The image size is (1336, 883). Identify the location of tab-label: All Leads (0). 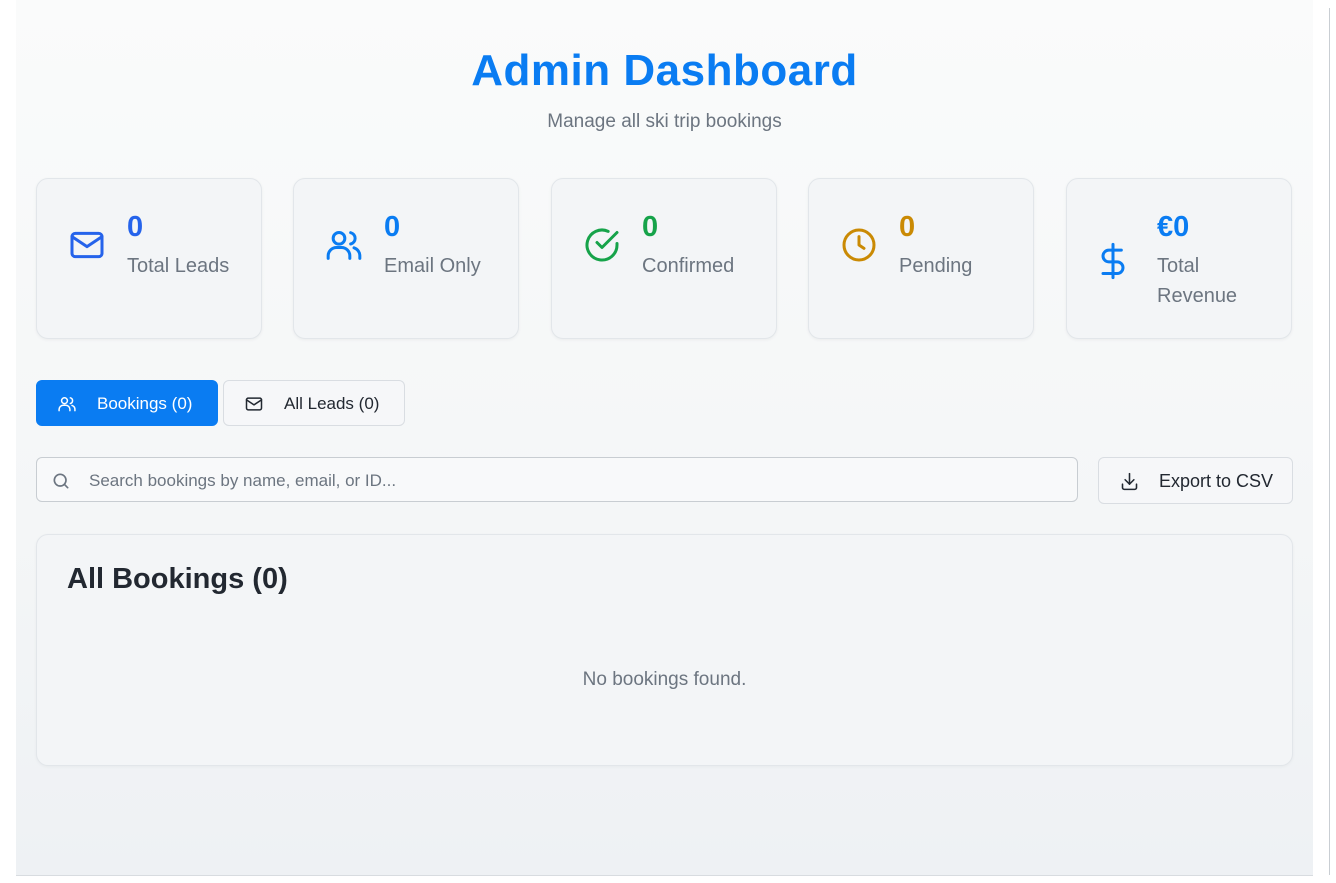
(332, 403).